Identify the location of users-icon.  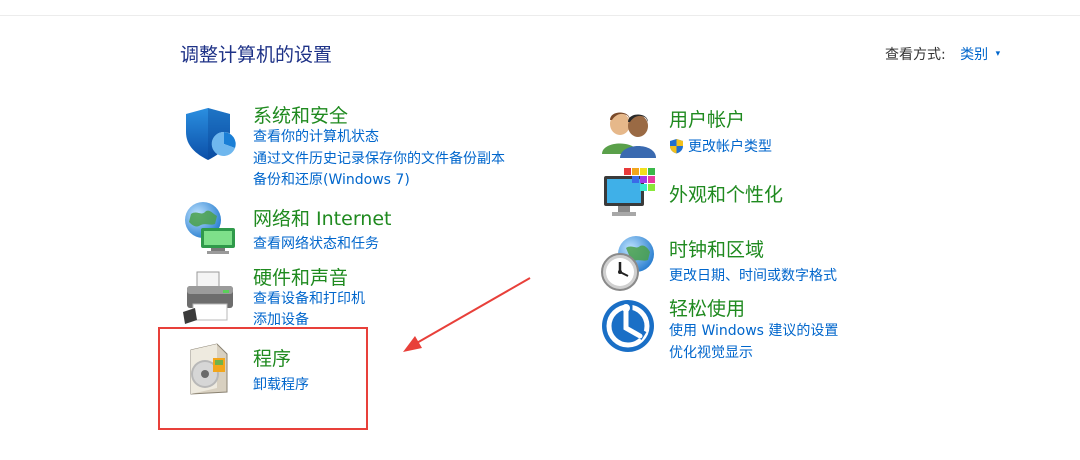
(629, 131).